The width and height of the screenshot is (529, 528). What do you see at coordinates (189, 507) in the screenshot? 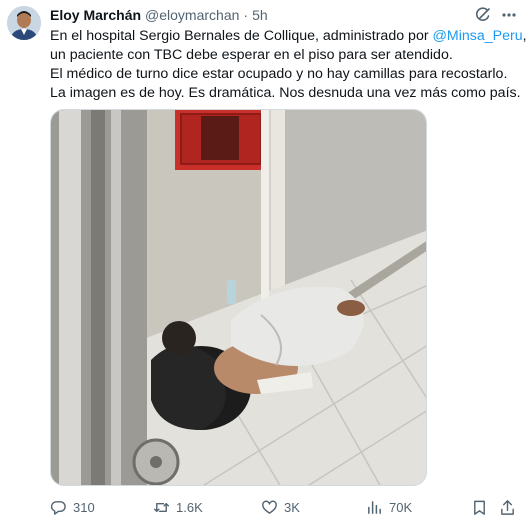
I see `retweet-count: 1.6K` at bounding box center [189, 507].